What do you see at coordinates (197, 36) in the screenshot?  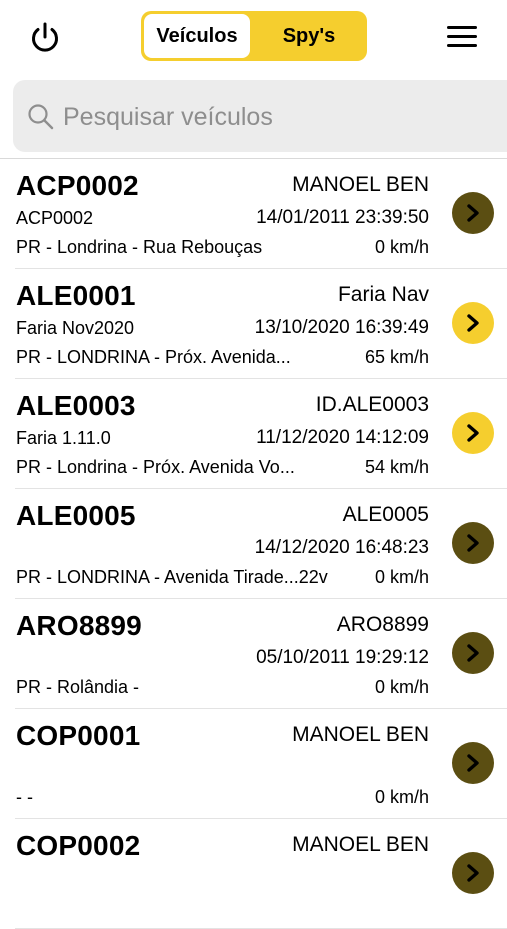 I see `tab-veiculos: Veículos` at bounding box center [197, 36].